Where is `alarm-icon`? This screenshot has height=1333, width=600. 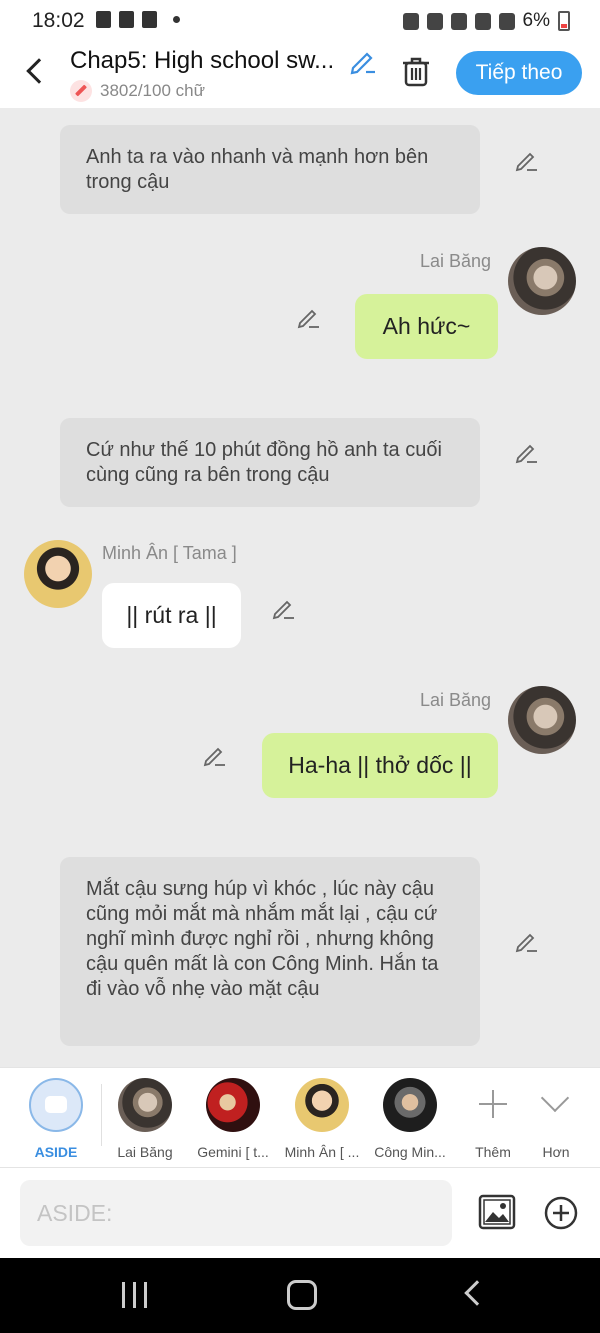
alarm-icon is located at coordinates (434, 21).